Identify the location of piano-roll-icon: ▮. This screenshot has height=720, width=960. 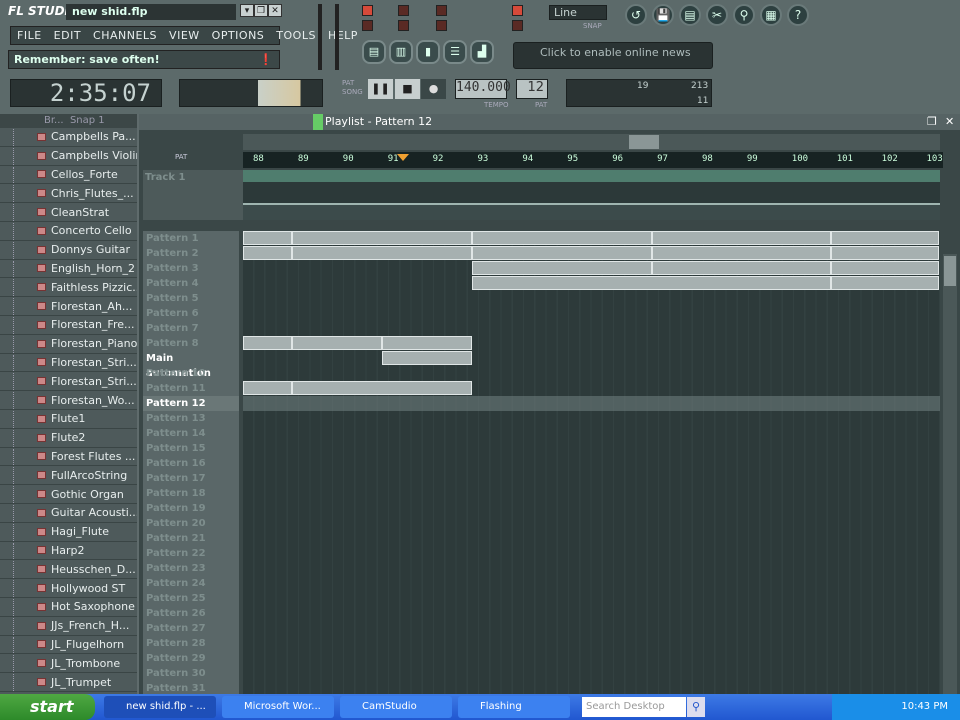
(428, 52).